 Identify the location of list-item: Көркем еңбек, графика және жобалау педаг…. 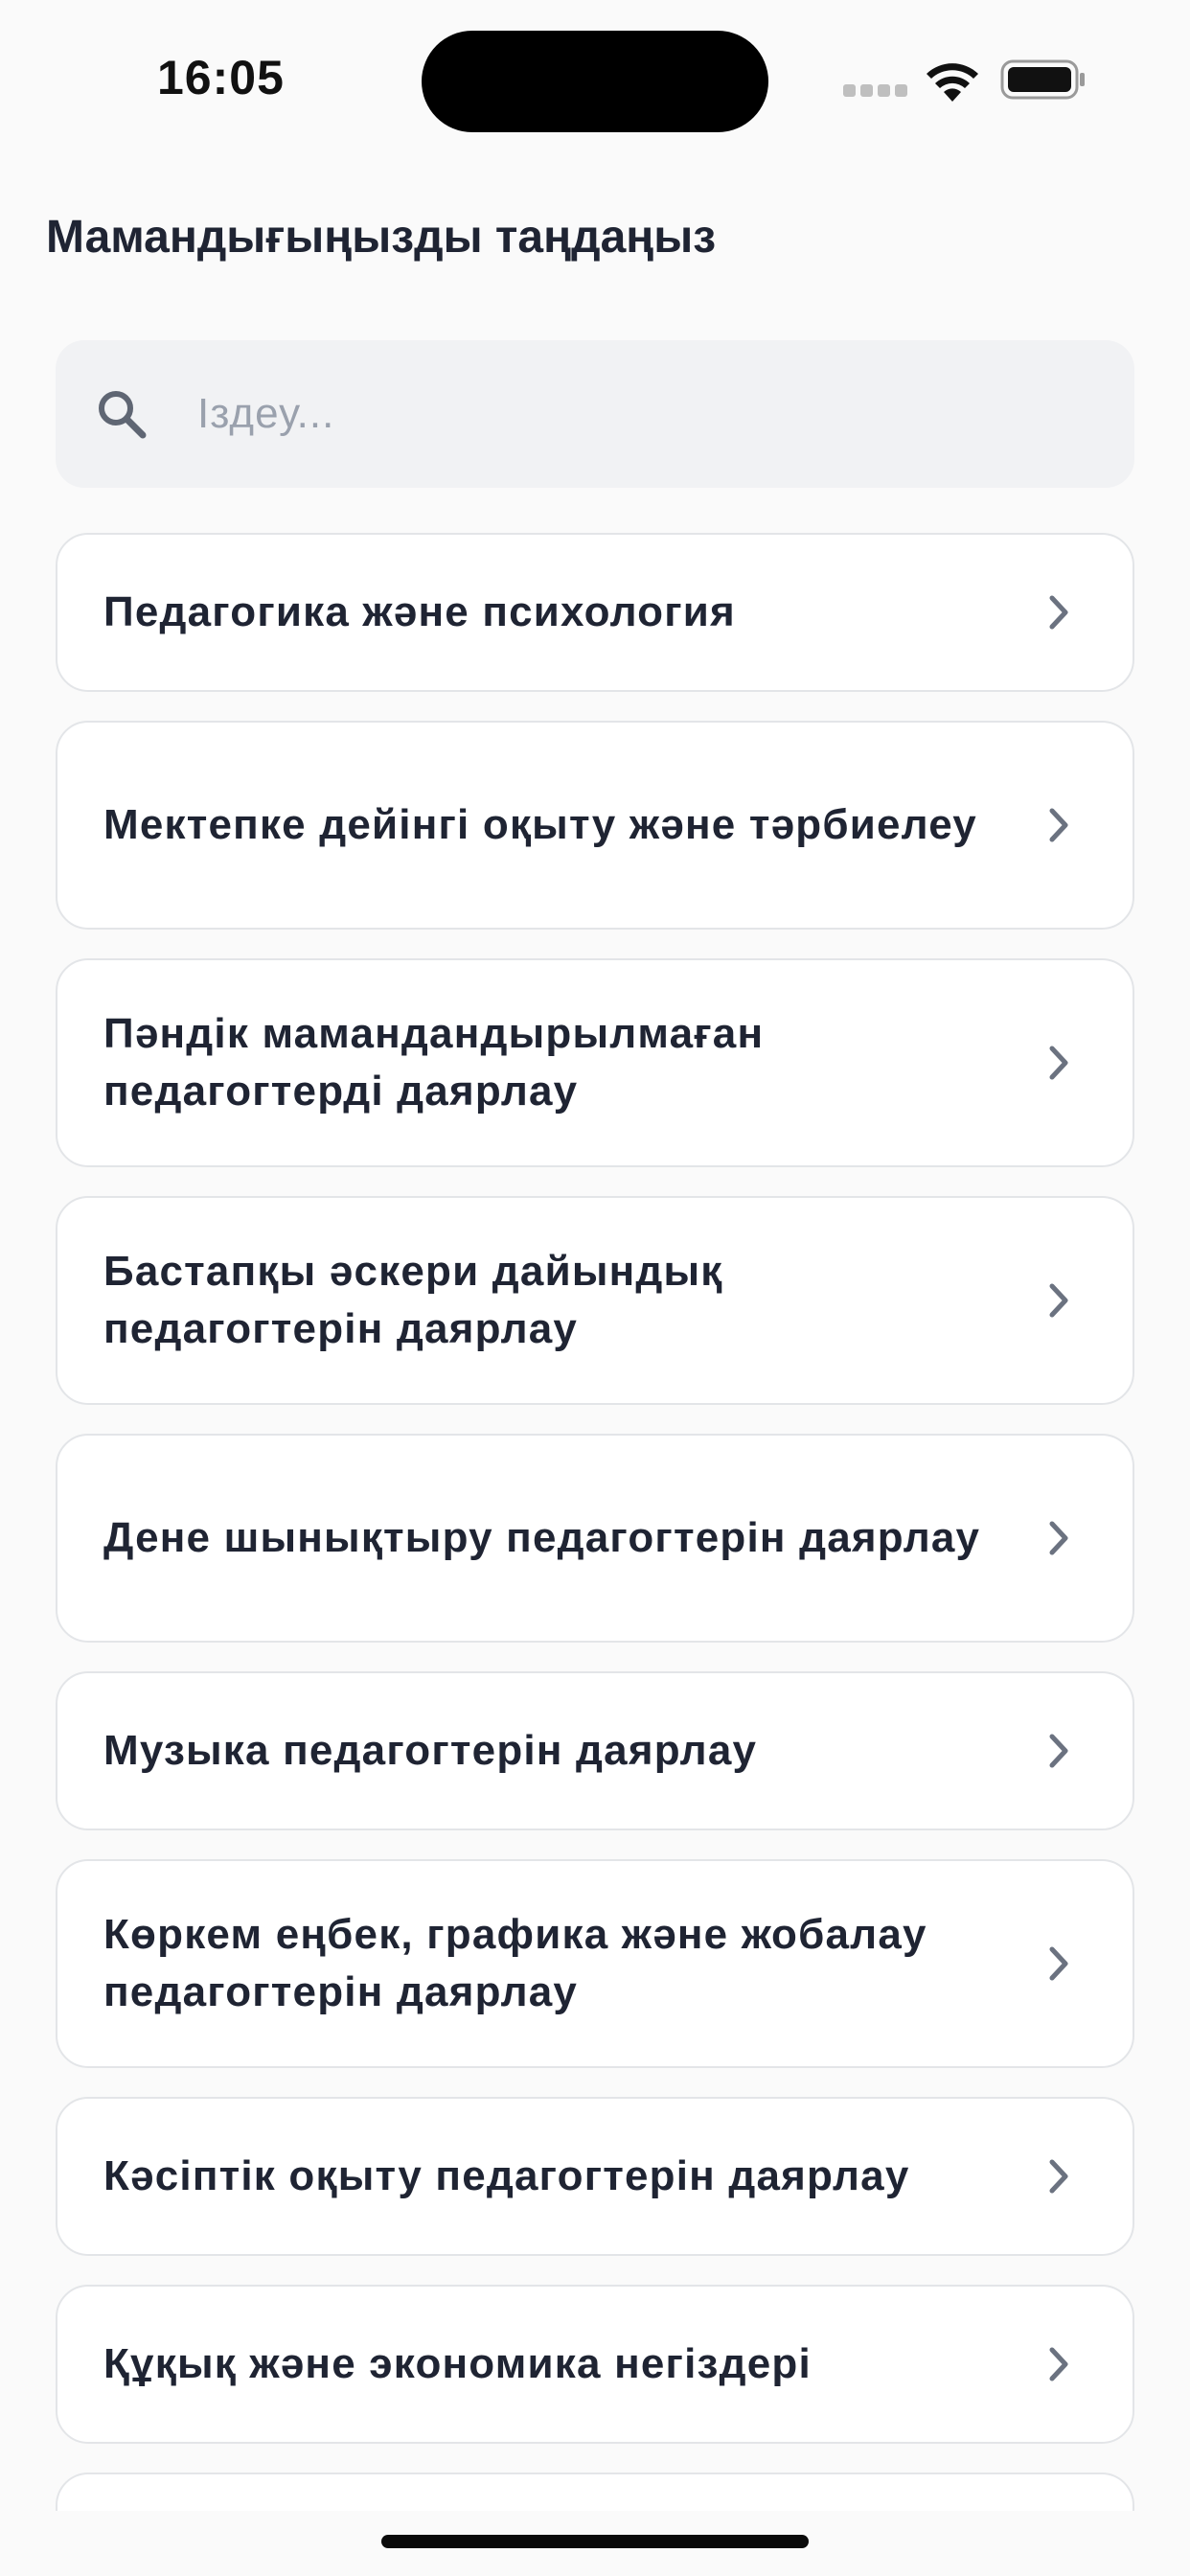
(595, 1963).